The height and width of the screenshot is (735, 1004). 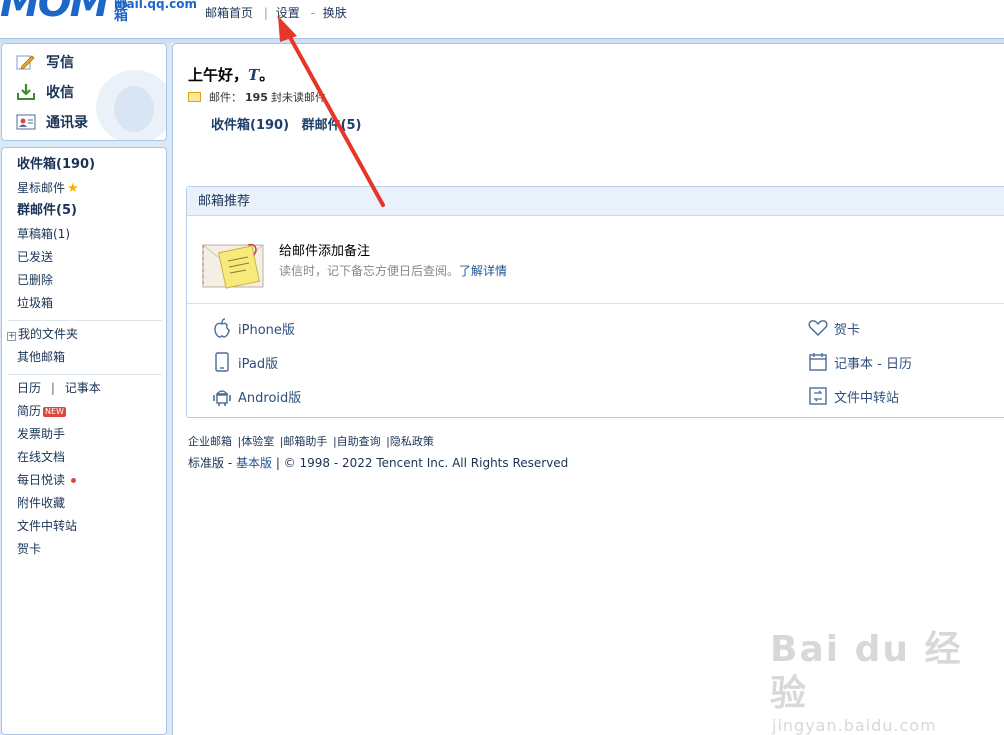 What do you see at coordinates (26, 92) in the screenshot?
I see `inbox-download-icon` at bounding box center [26, 92].